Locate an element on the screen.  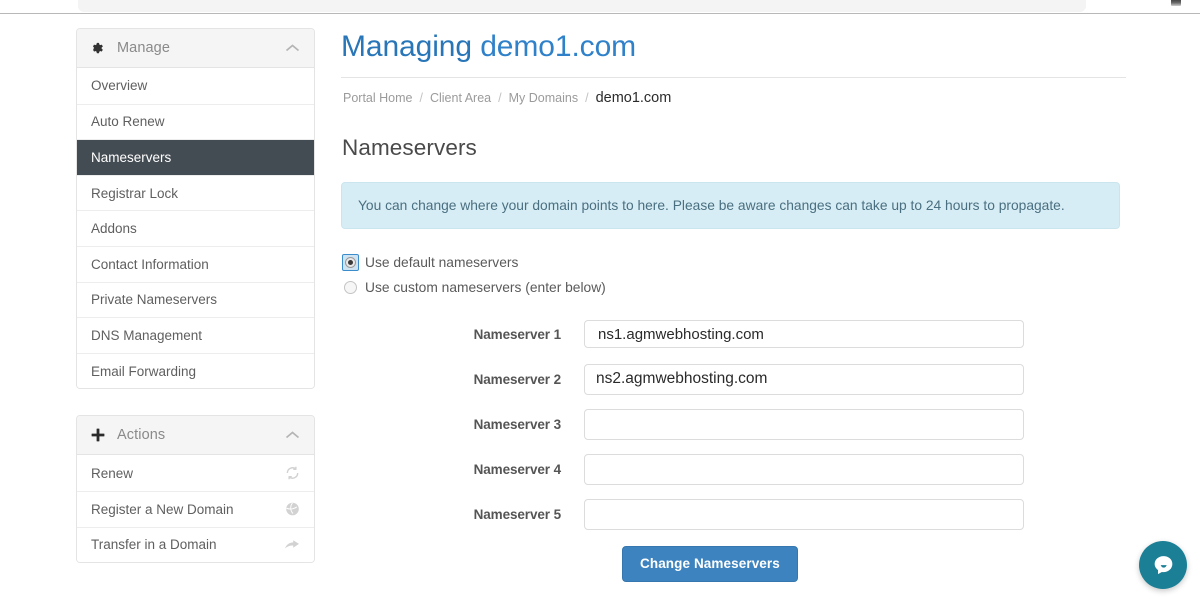
sidebar-panel-manage-header: Manage is located at coordinates (195, 48).